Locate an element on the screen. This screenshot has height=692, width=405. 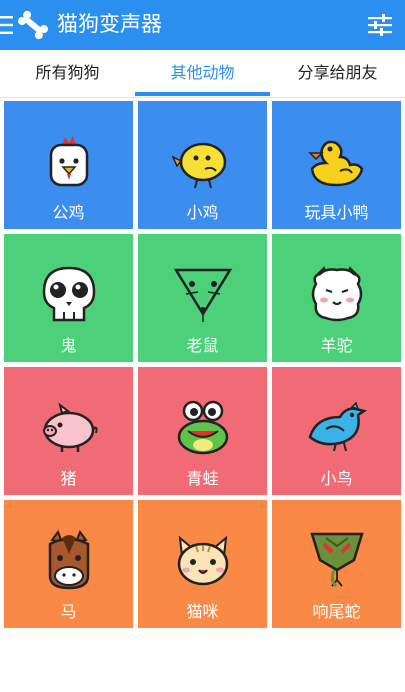
animal-tile-rattlesnake: 响尾蛇 is located at coordinates (336, 564).